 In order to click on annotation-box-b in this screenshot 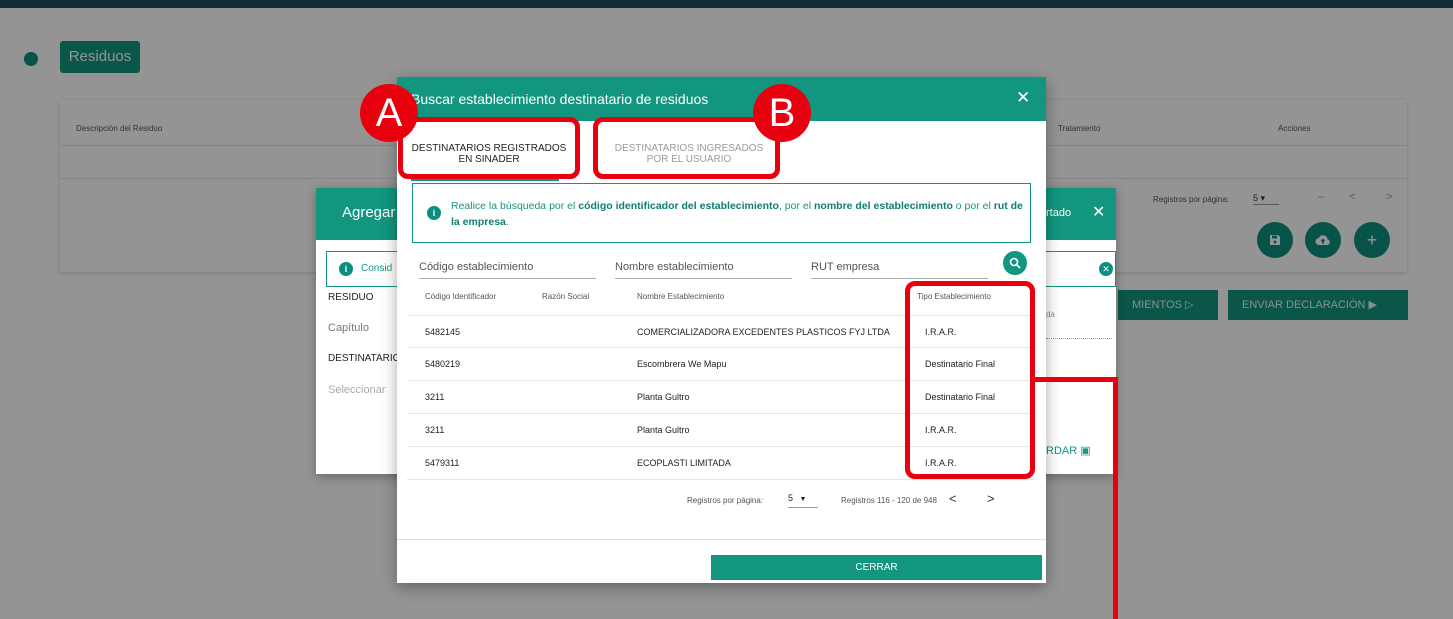, I will do `click(686, 148)`.